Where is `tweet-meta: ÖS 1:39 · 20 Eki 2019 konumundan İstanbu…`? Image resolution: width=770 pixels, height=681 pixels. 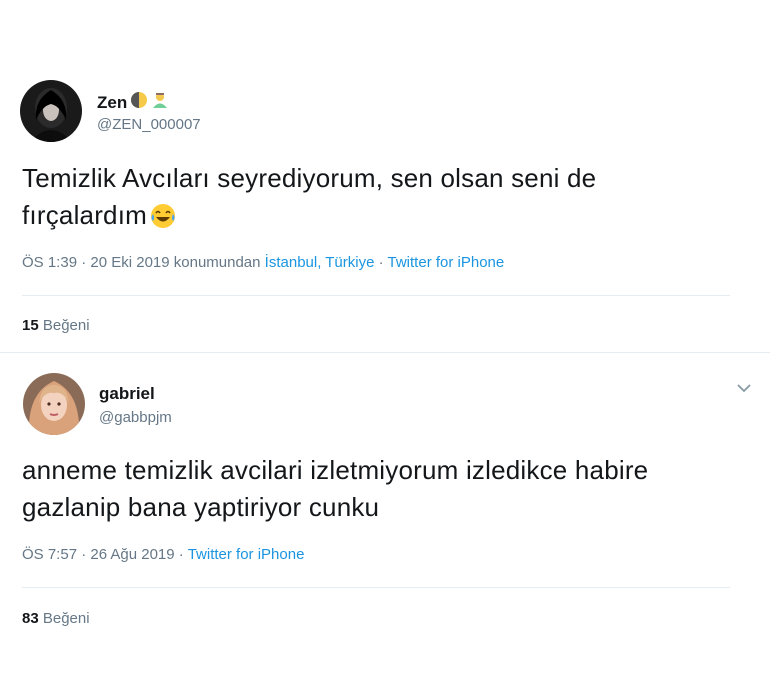
tweet-meta: ÖS 1:39 · 20 Eki 2019 konumundan İstanbu… is located at coordinates (263, 262).